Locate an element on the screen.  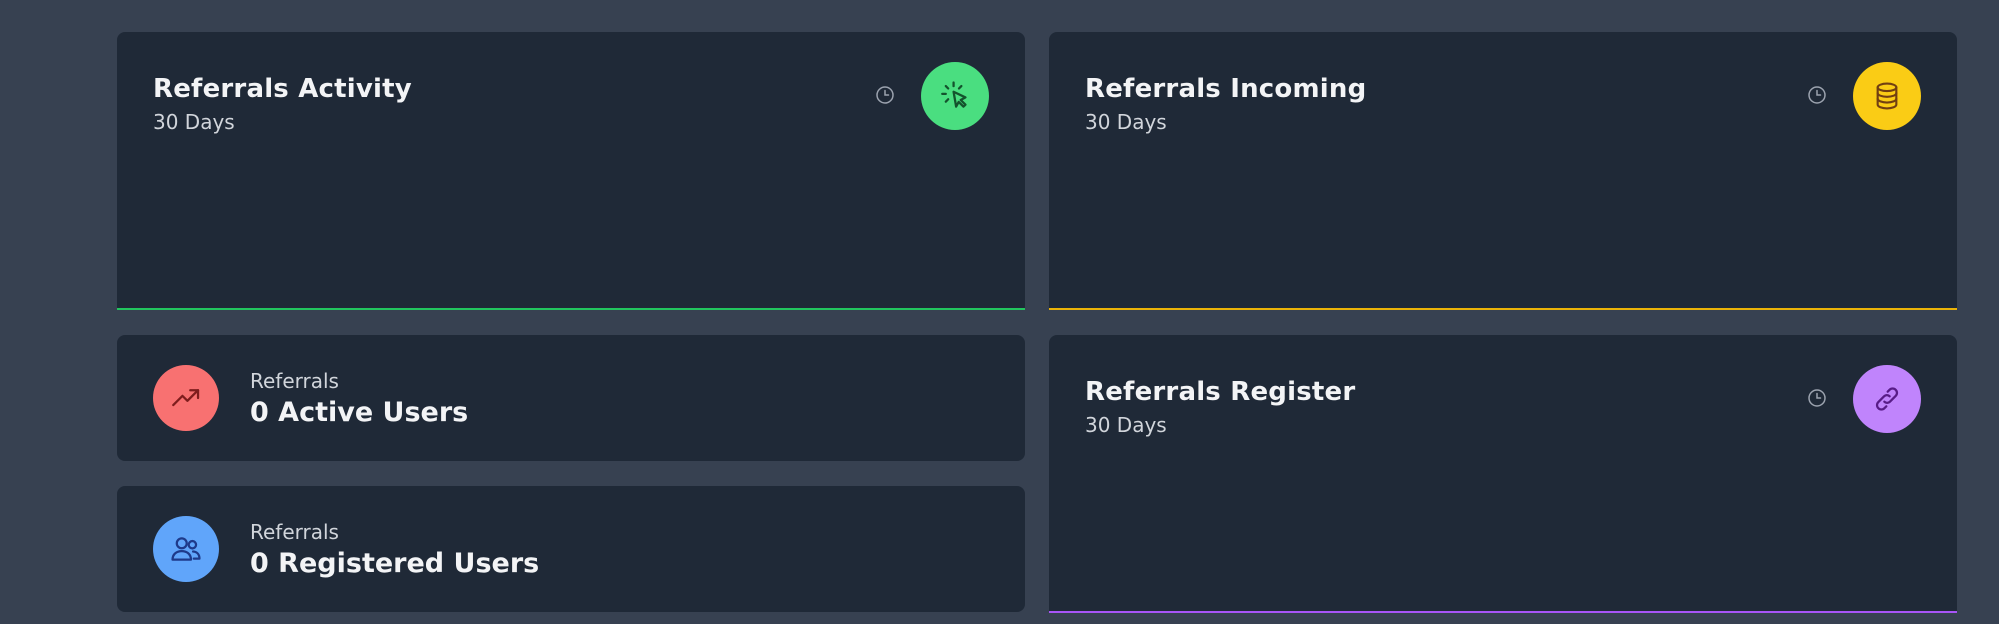
registered-users-card: Referrals 0 Registered Users is located at coordinates (571, 549).